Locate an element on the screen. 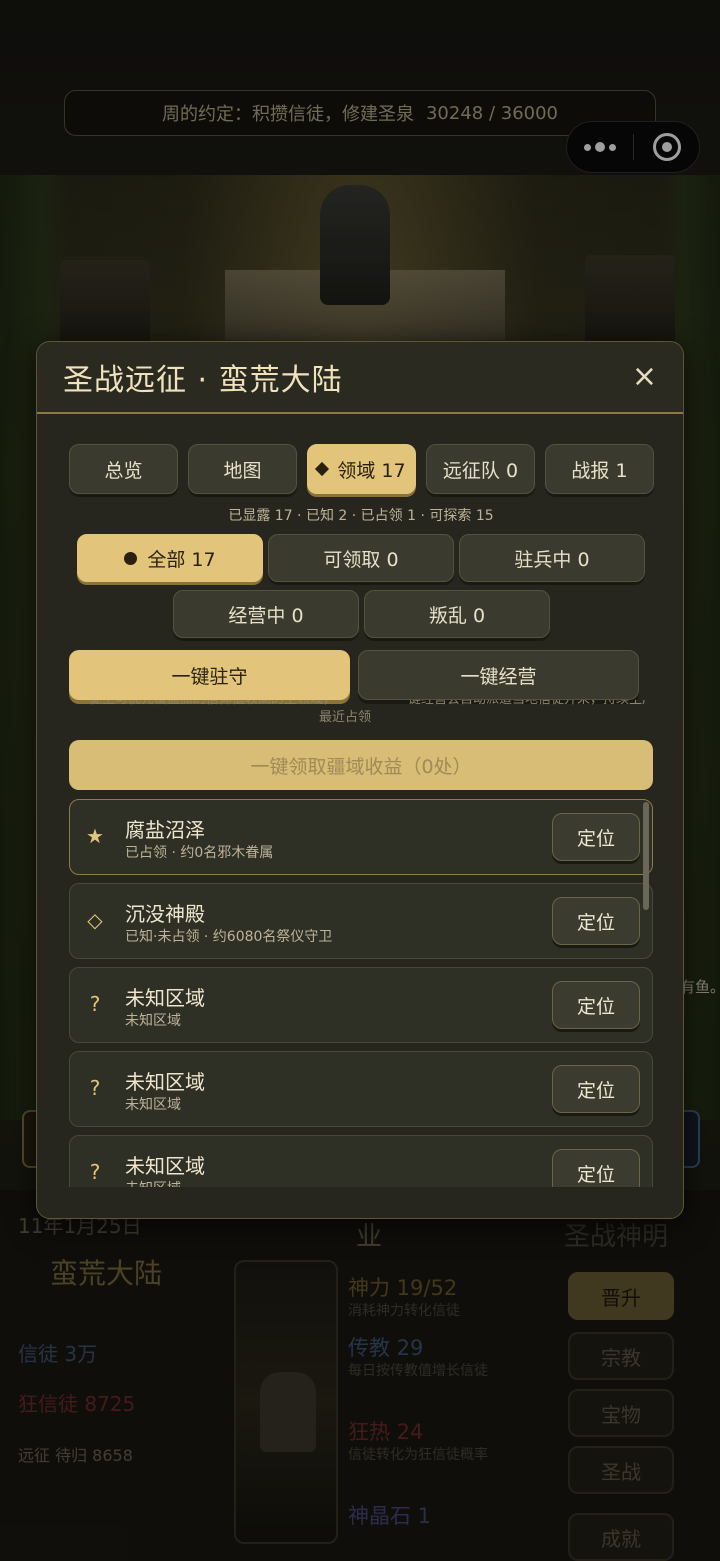 The image size is (720, 1561). filter-label: 经营中 0 is located at coordinates (266, 615).